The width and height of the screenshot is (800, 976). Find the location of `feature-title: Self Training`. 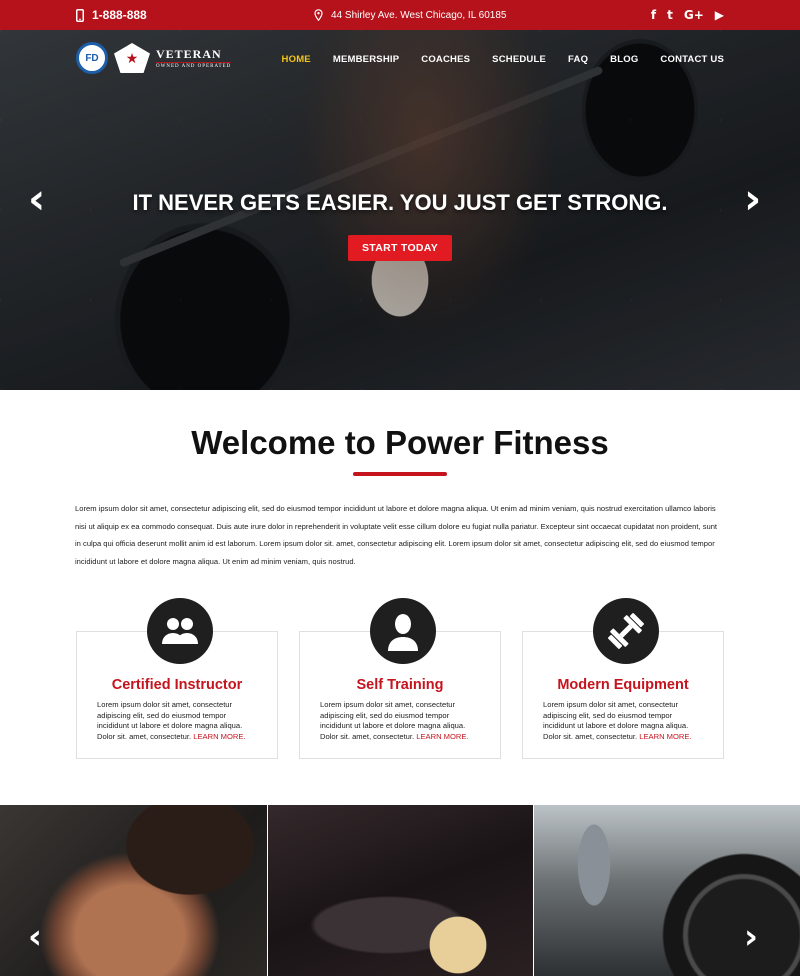

feature-title: Self Training is located at coordinates (400, 685).